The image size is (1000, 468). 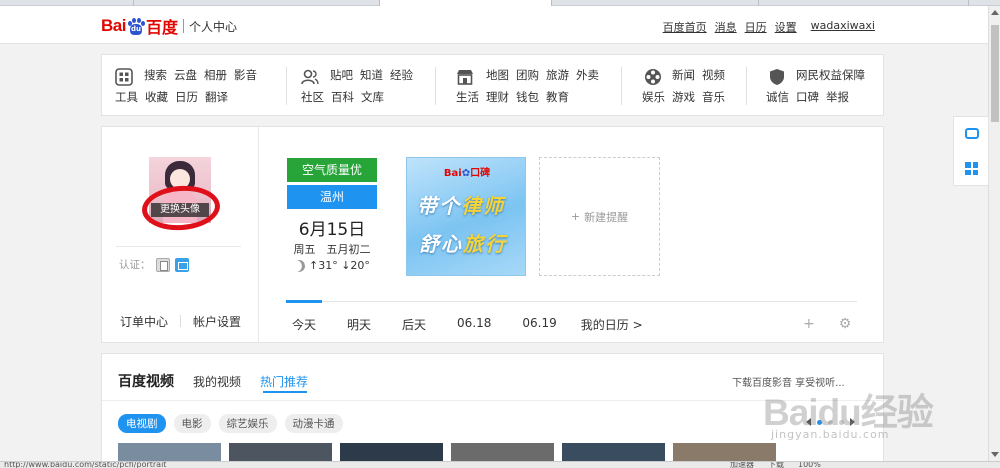 What do you see at coordinates (557, 97) in the screenshot?
I see `nav-education: 教育` at bounding box center [557, 97].